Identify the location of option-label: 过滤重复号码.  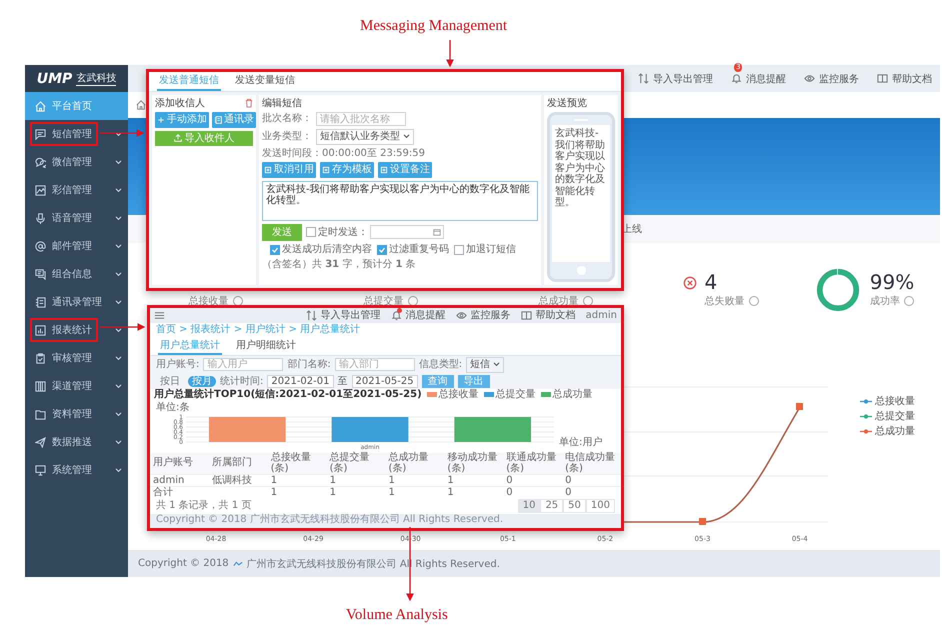
(419, 250).